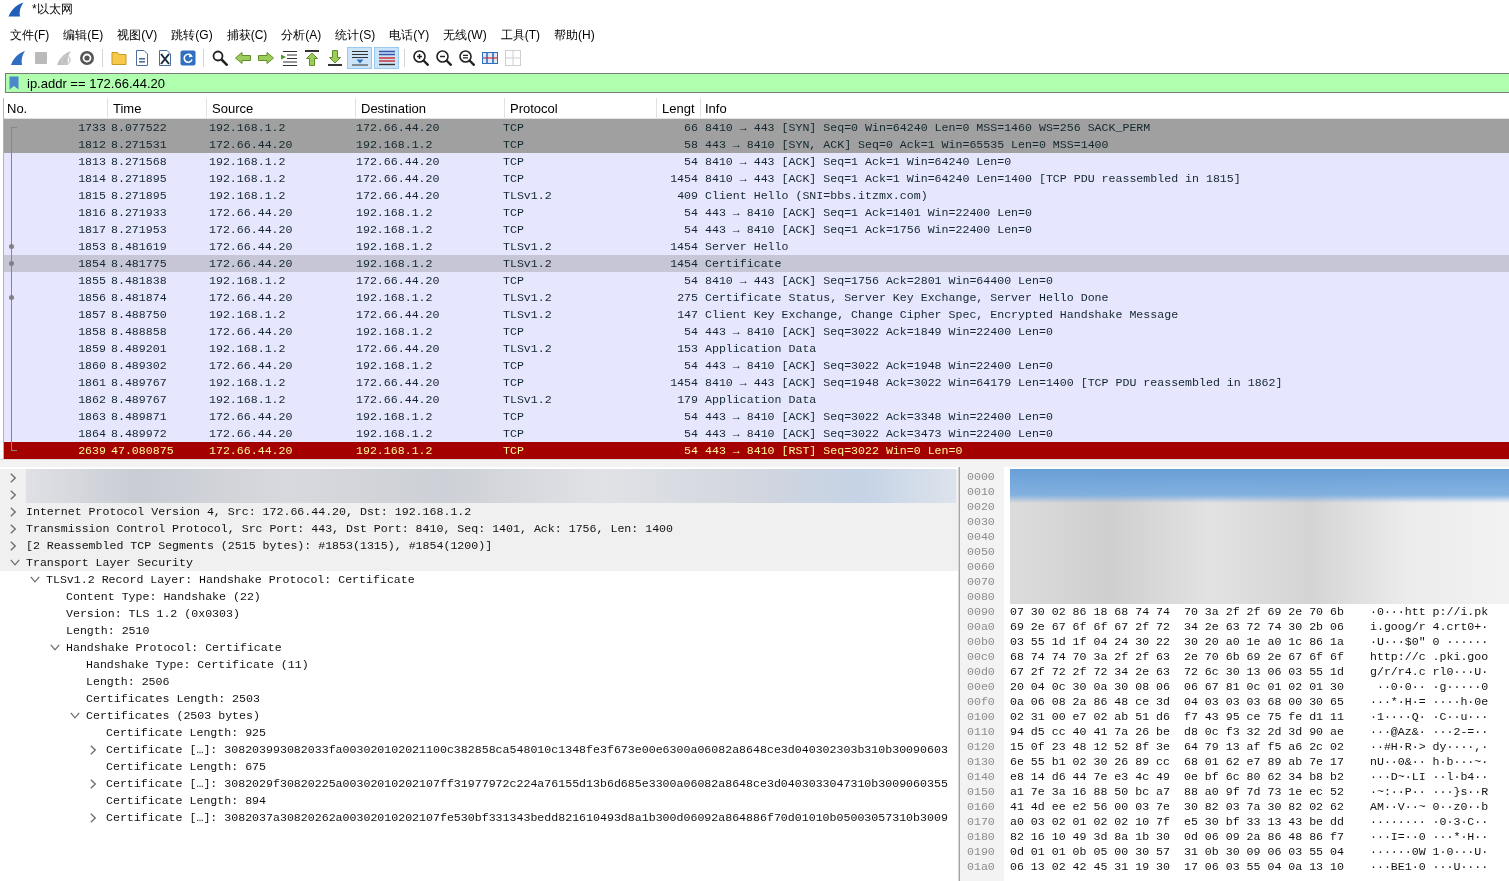 This screenshot has height=881, width=1509. What do you see at coordinates (756, 212) in the screenshot?
I see `packet-row: 1816 8.271933 172.66.44.20 192.168.1.2 TCP 54 443 → 8410 [ACK] Seq=1 Ack=1401 Win=22400 Len=0` at bounding box center [756, 212].